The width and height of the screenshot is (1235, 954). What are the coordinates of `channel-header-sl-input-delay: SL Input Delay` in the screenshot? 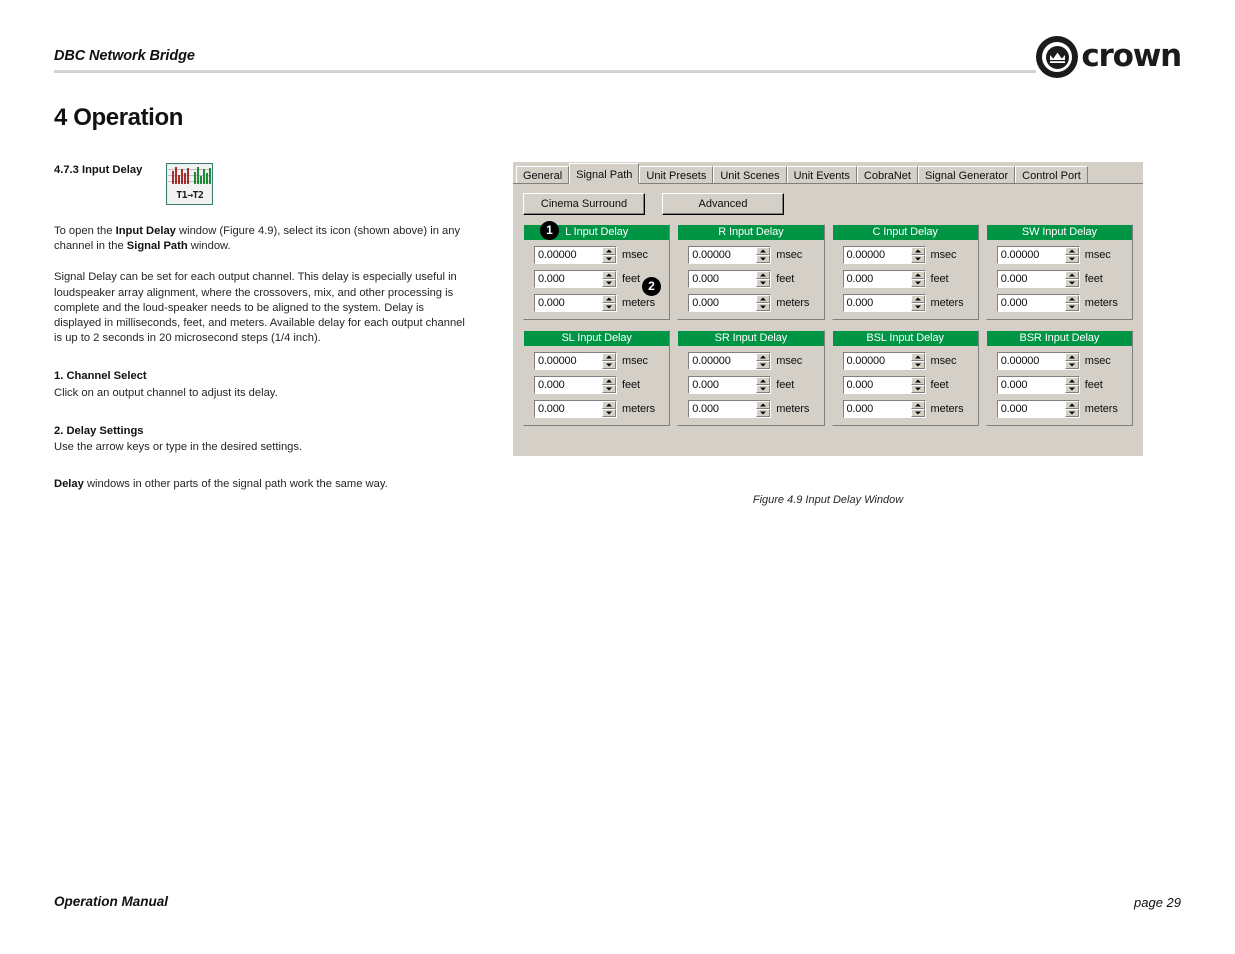 It's located at (597, 338).